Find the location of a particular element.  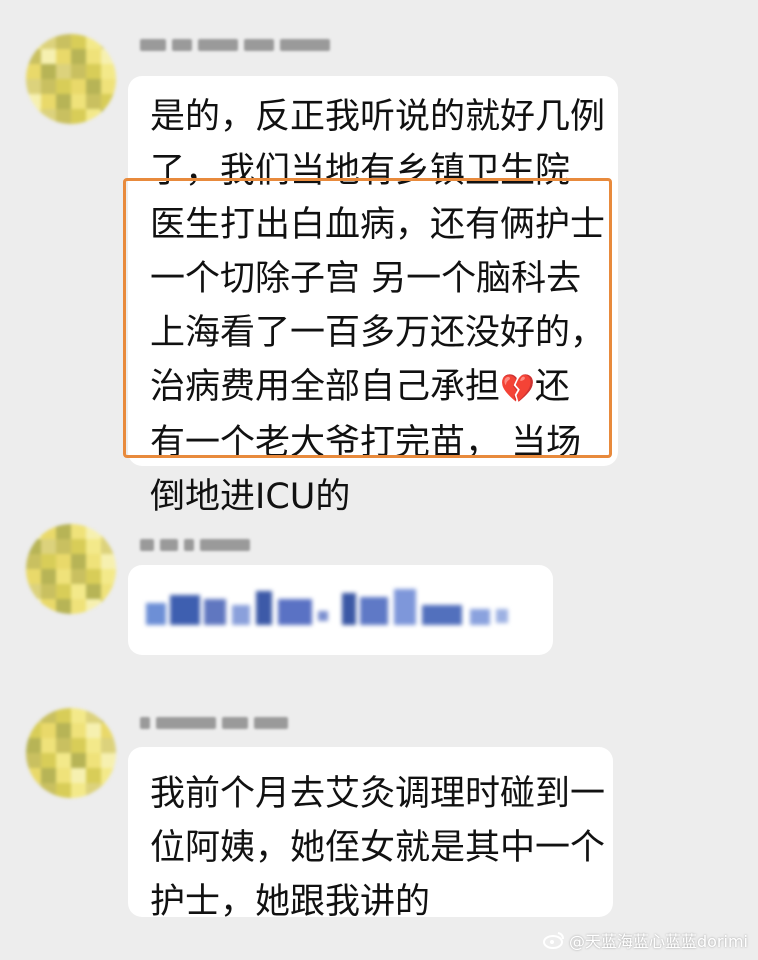

message-bubble-blurred is located at coordinates (340, 610).